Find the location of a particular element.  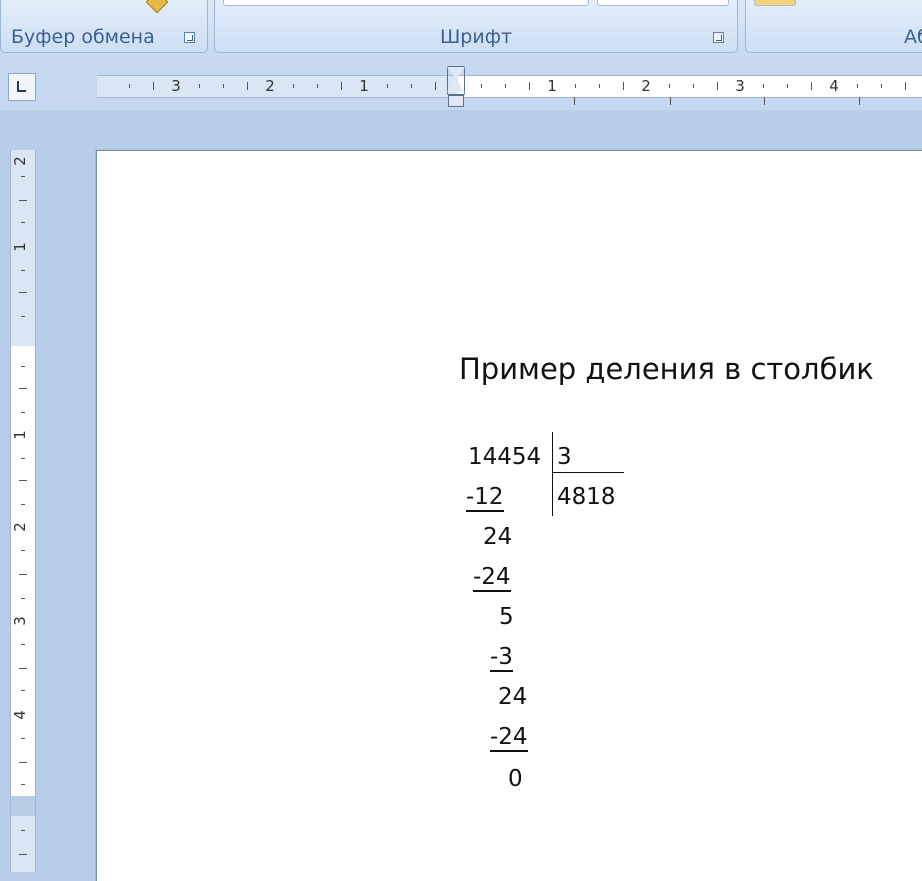

ruler-text-area is located at coordinates (690, 86).